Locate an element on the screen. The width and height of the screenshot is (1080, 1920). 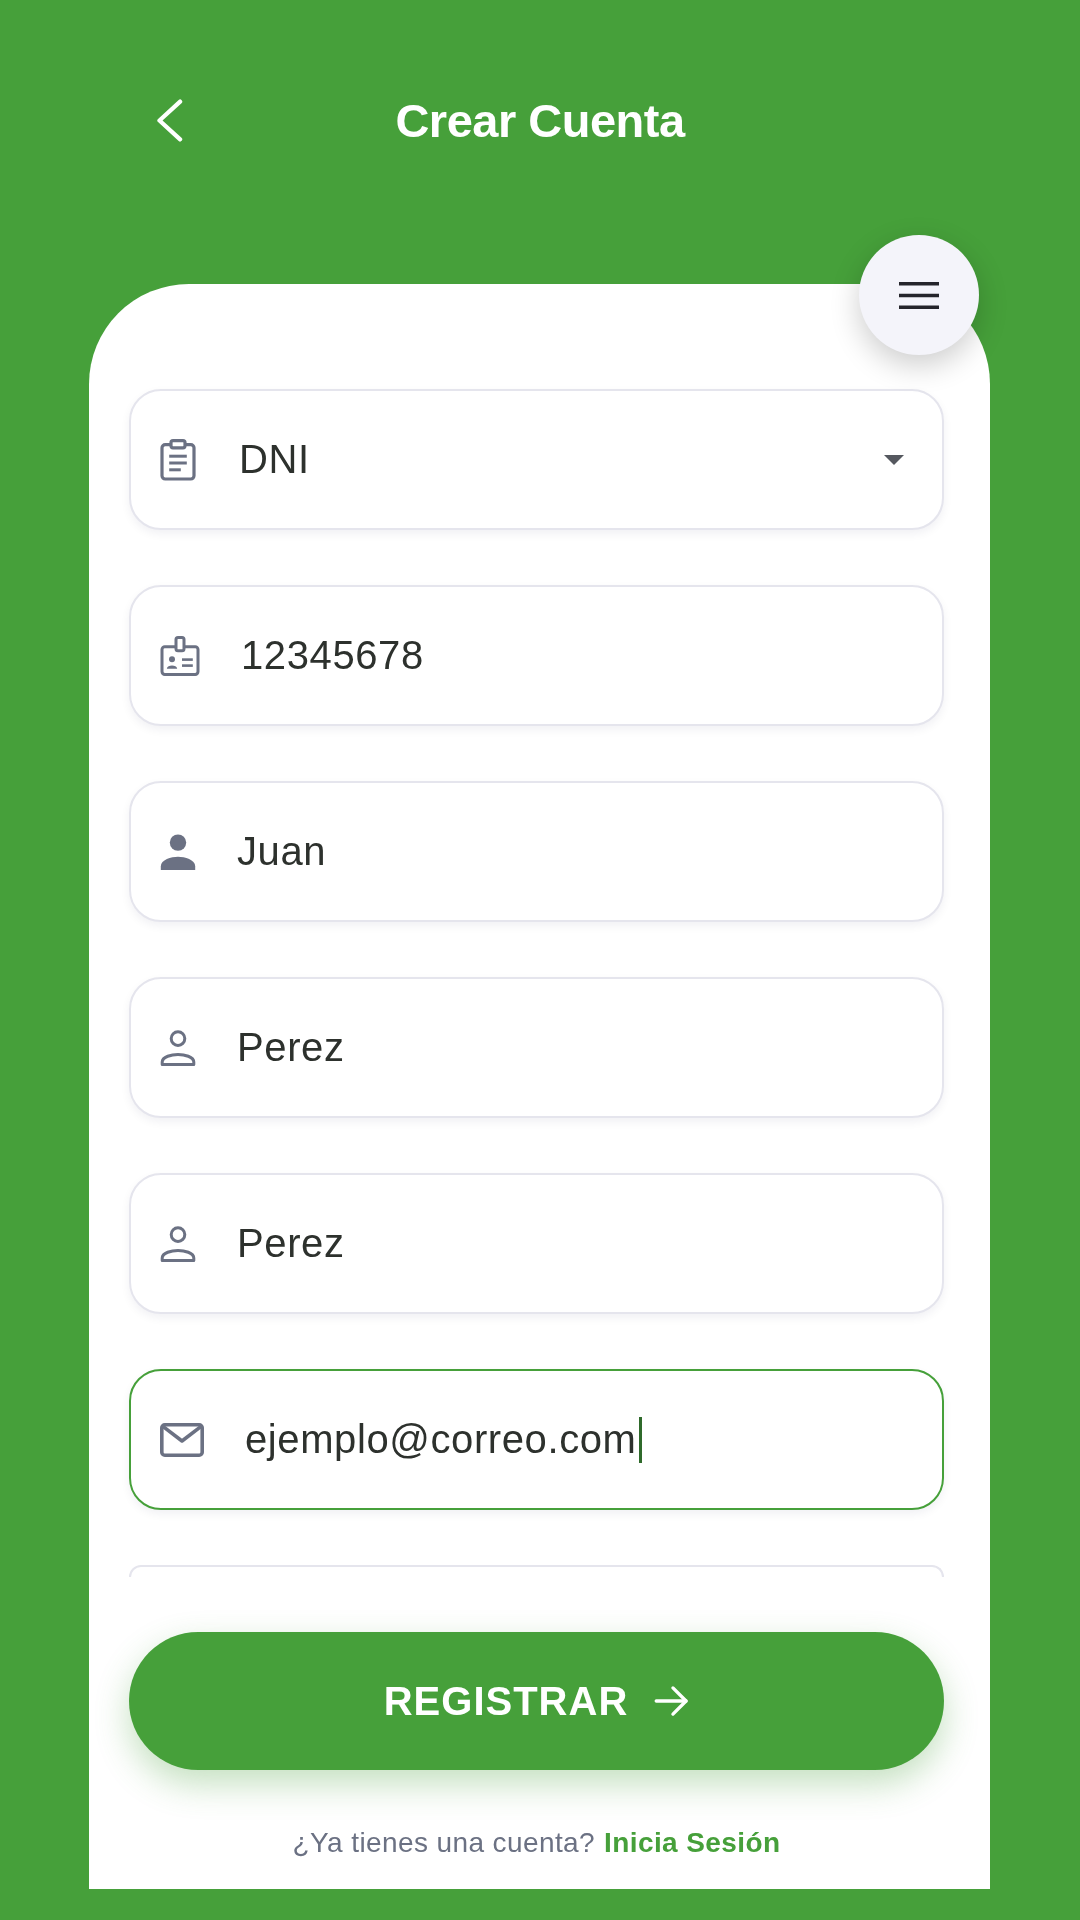
input-field: Juan is located at coordinates (536, 851).